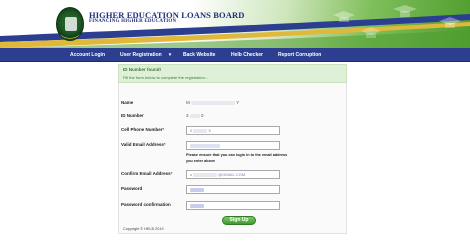 The height and width of the screenshot is (250, 470). I want to click on confirm-email-label-text: Confirm Email Address, so click(146, 173).